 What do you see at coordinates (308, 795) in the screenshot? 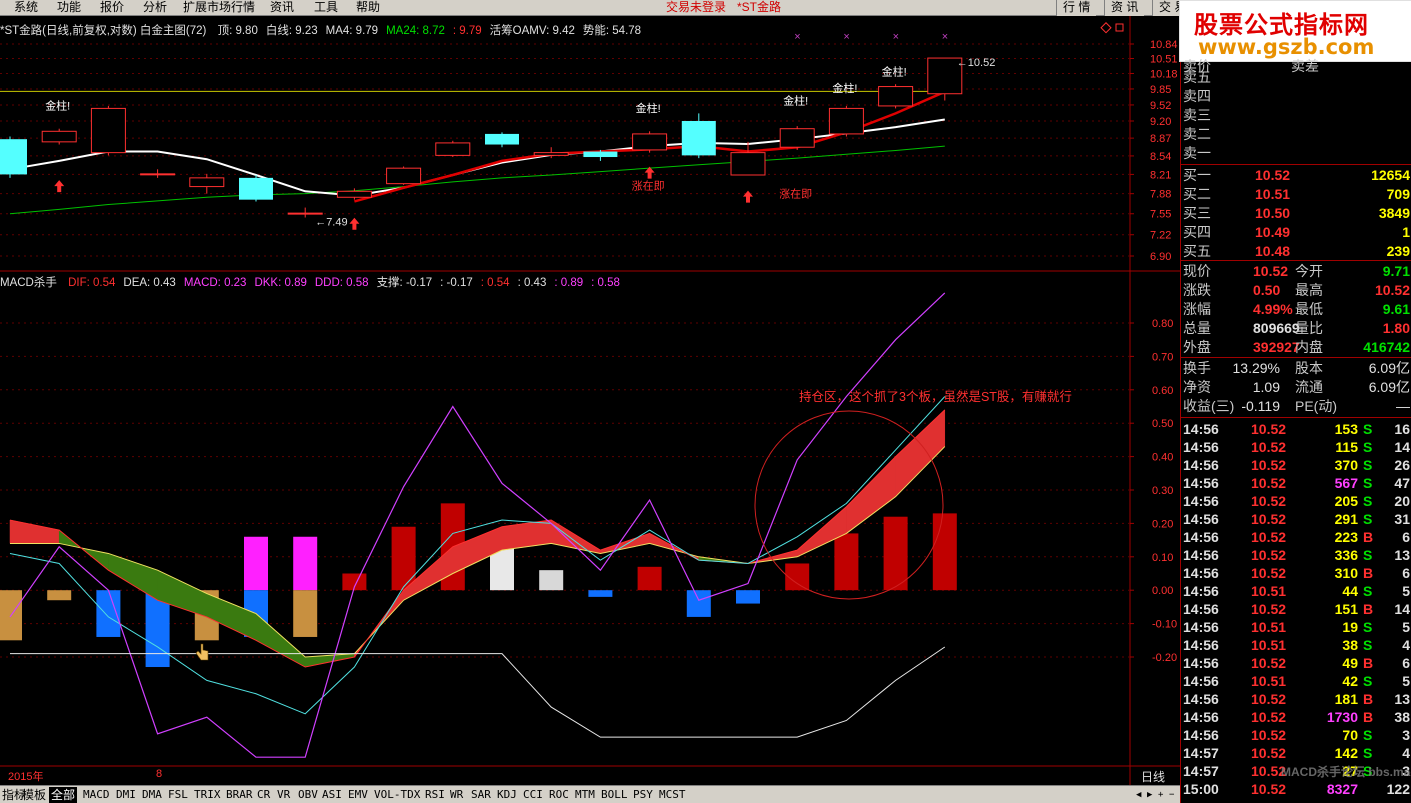
I see `tab-obv: OBV` at bounding box center [308, 795].